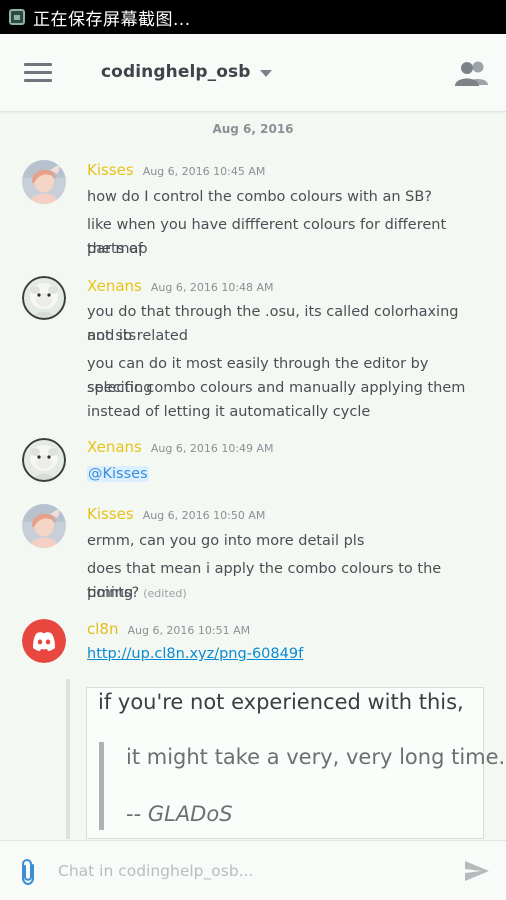  Describe the element at coordinates (204, 515) in the screenshot. I see `message-timestamp: Aug 6, 2016 10:50 AM` at that location.